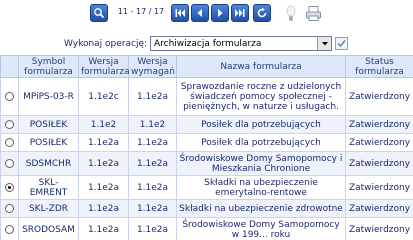  I want to click on first-page-icon, so click(180, 13).